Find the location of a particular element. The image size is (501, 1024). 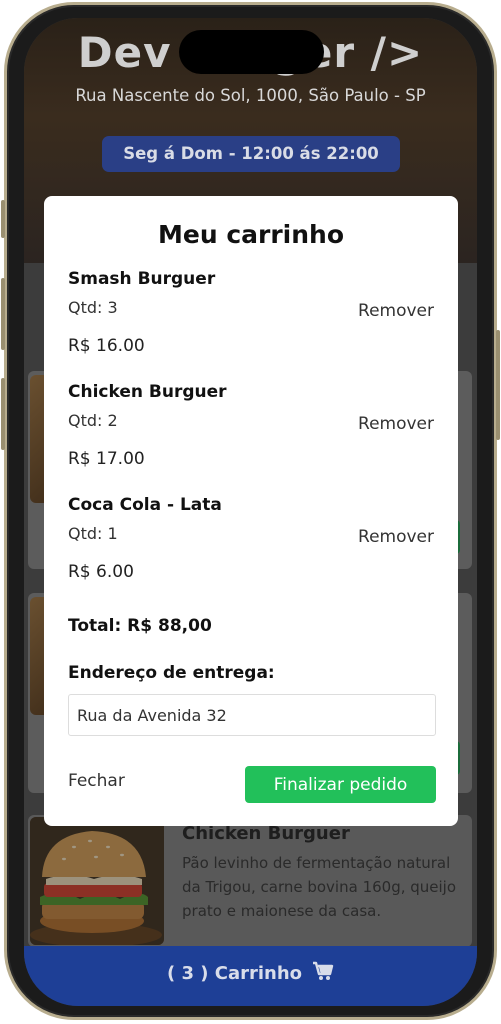

product-title: Chicken Burguer is located at coordinates (266, 833).